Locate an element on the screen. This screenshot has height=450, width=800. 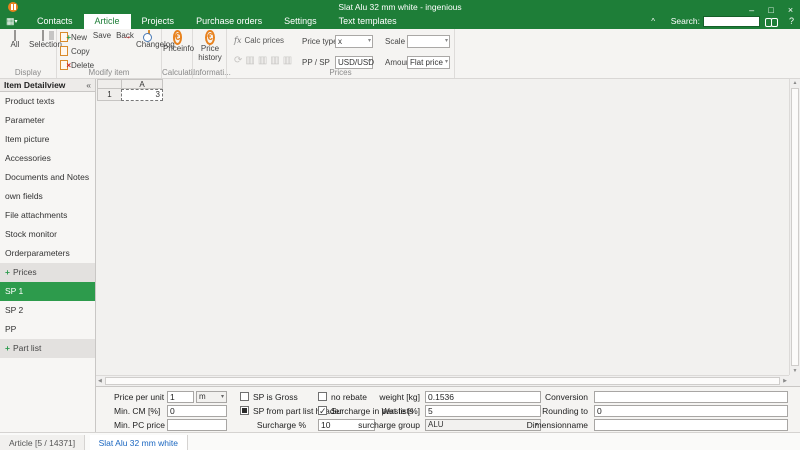
sp-is-gross-label: SP is Gross is located at coordinates (275, 397).